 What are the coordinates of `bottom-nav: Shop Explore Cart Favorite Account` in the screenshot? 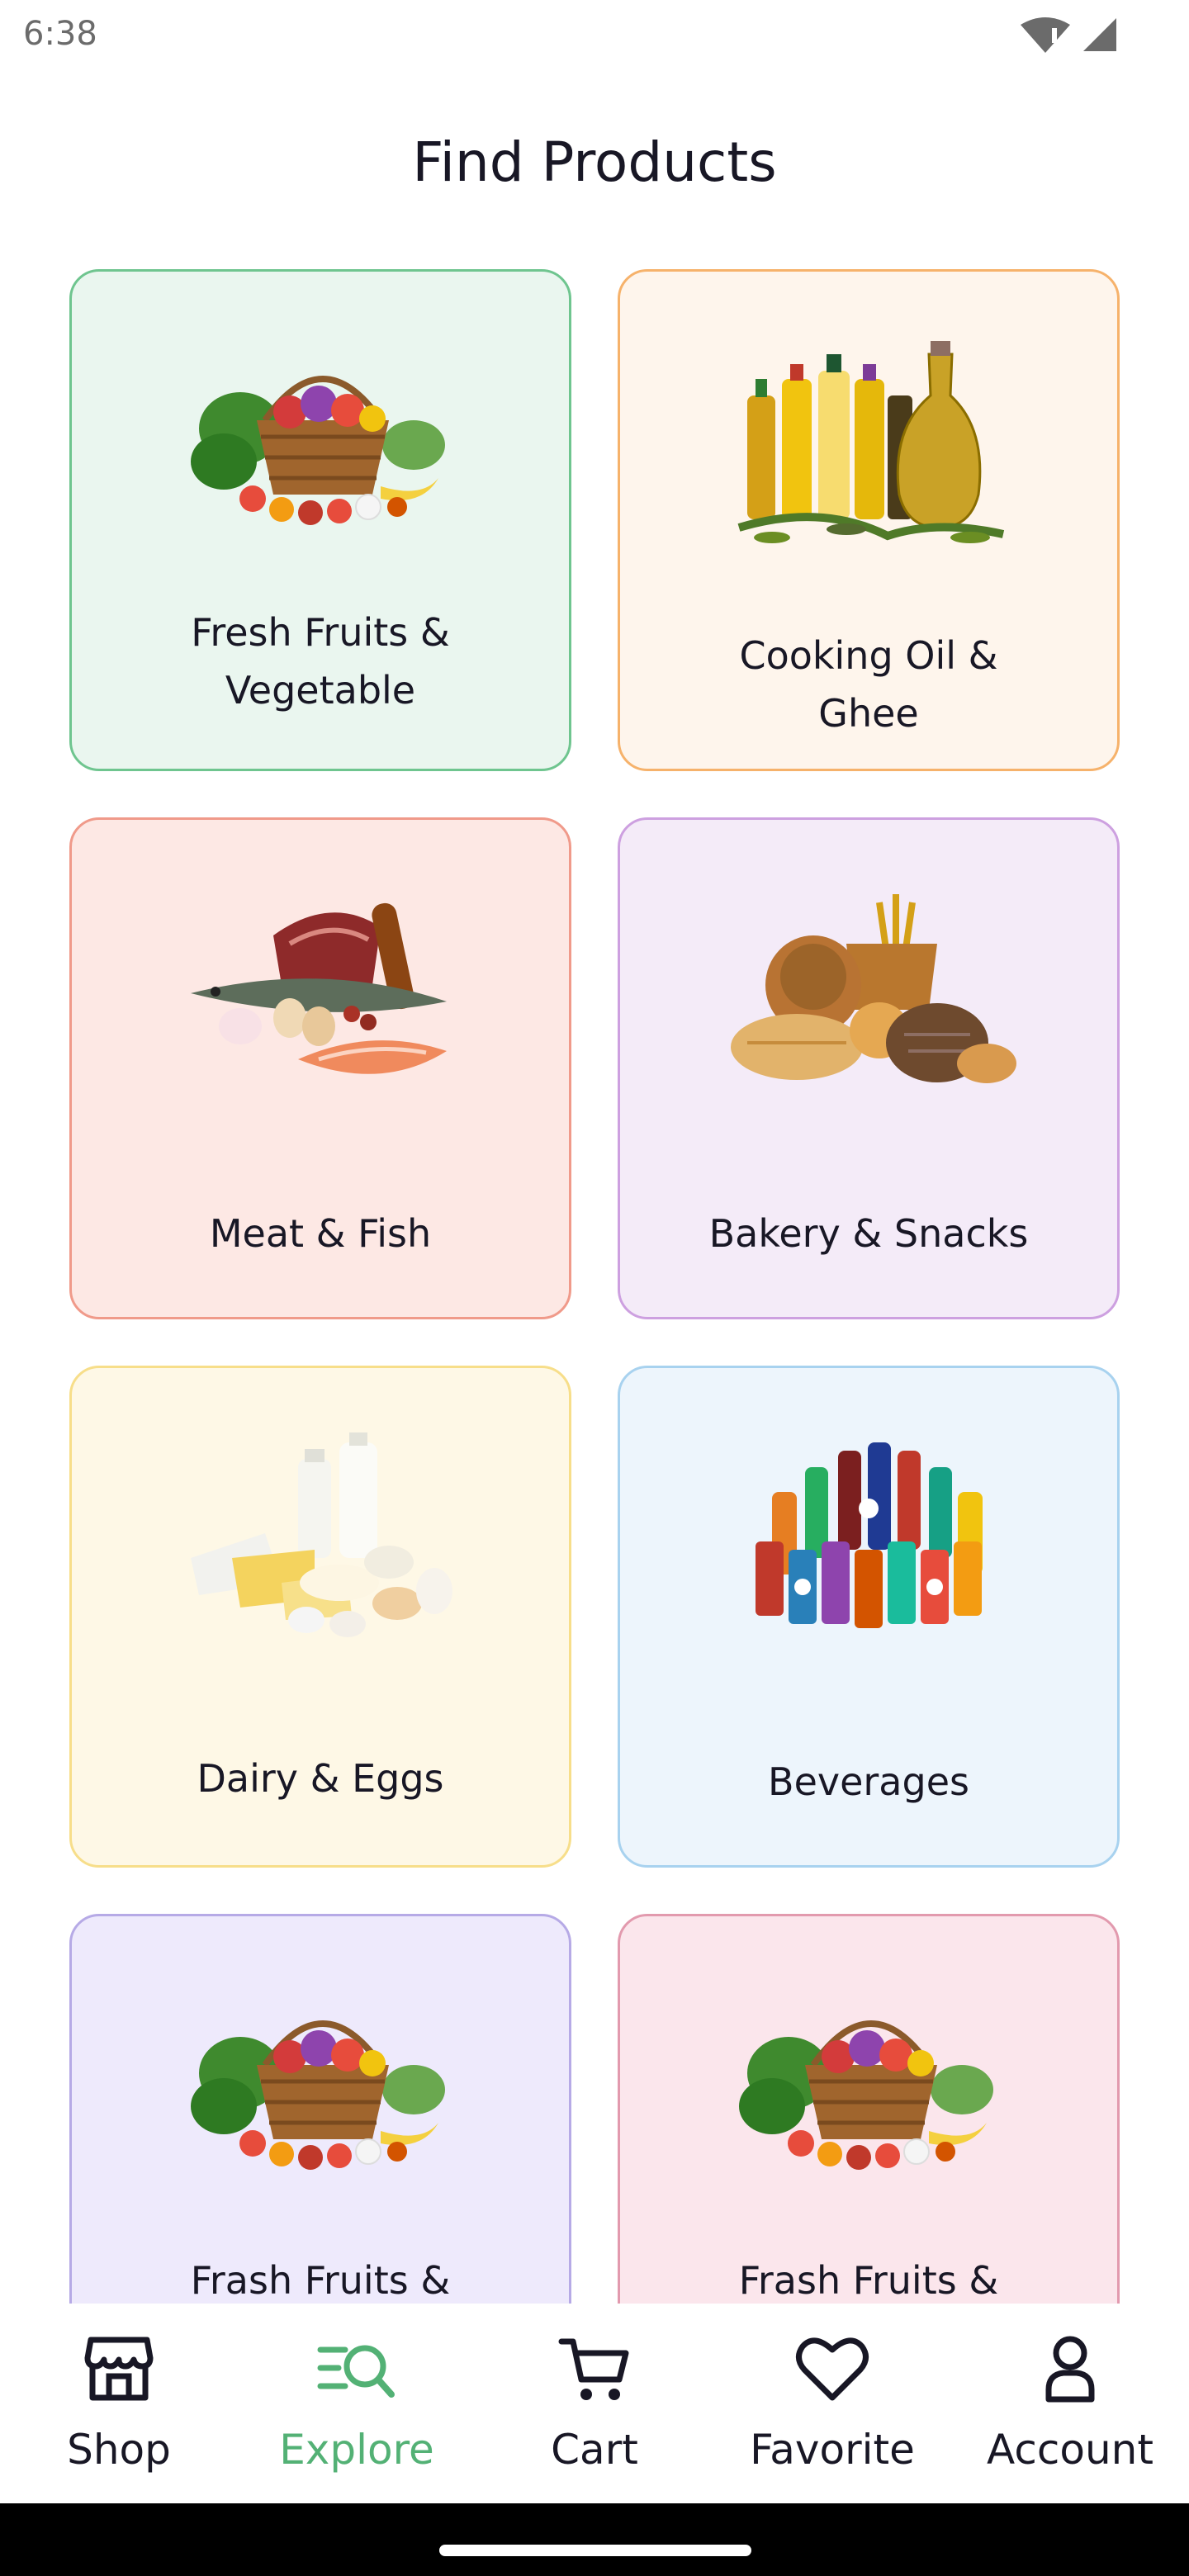 It's located at (594, 2403).